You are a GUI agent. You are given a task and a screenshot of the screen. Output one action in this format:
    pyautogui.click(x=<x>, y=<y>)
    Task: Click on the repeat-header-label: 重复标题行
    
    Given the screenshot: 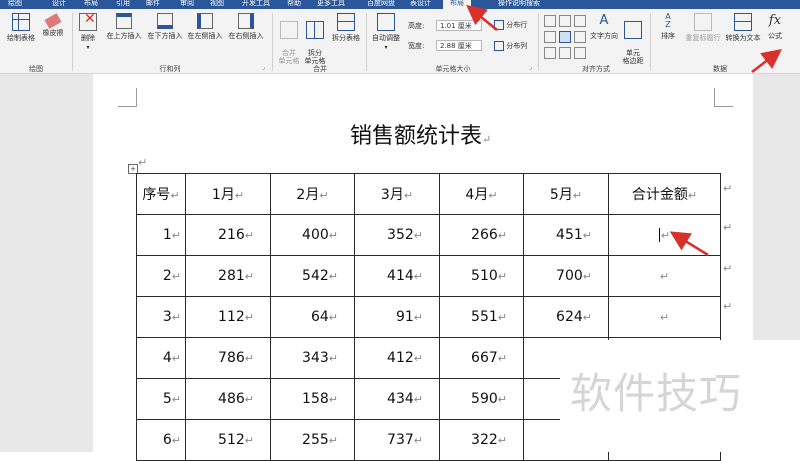 What is the action you would take?
    pyautogui.click(x=703, y=38)
    